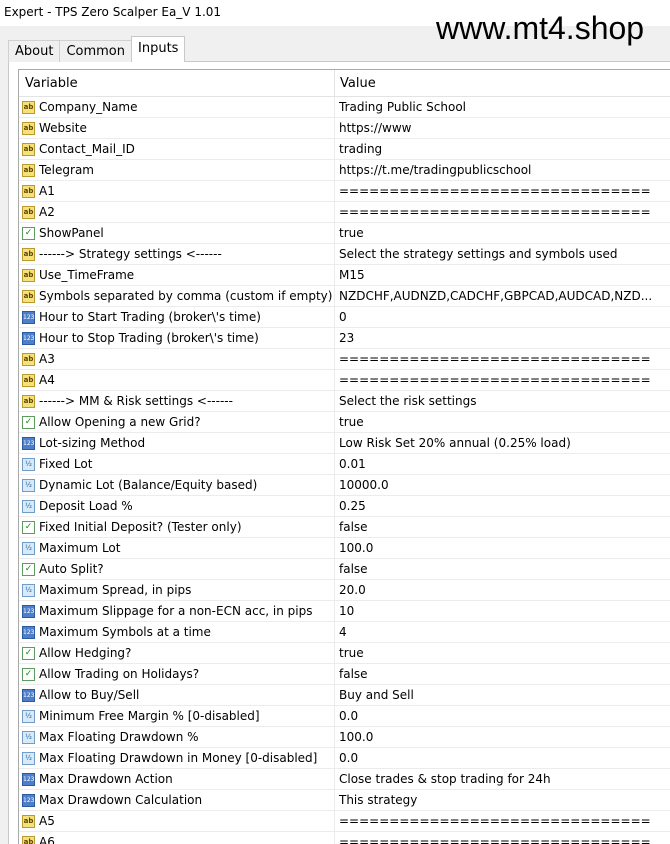  Describe the element at coordinates (148, 485) in the screenshot. I see `variable-name: Dynamic Lot (Balance/Equity based)` at that location.